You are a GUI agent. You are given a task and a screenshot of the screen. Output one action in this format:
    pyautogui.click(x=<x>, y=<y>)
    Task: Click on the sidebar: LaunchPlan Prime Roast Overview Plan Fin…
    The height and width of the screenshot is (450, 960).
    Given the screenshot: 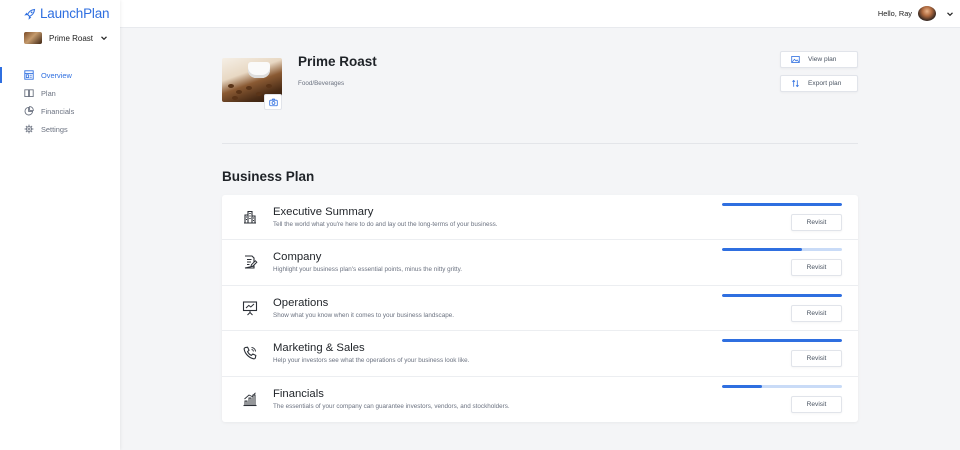 What is the action you would take?
    pyautogui.click(x=60, y=225)
    